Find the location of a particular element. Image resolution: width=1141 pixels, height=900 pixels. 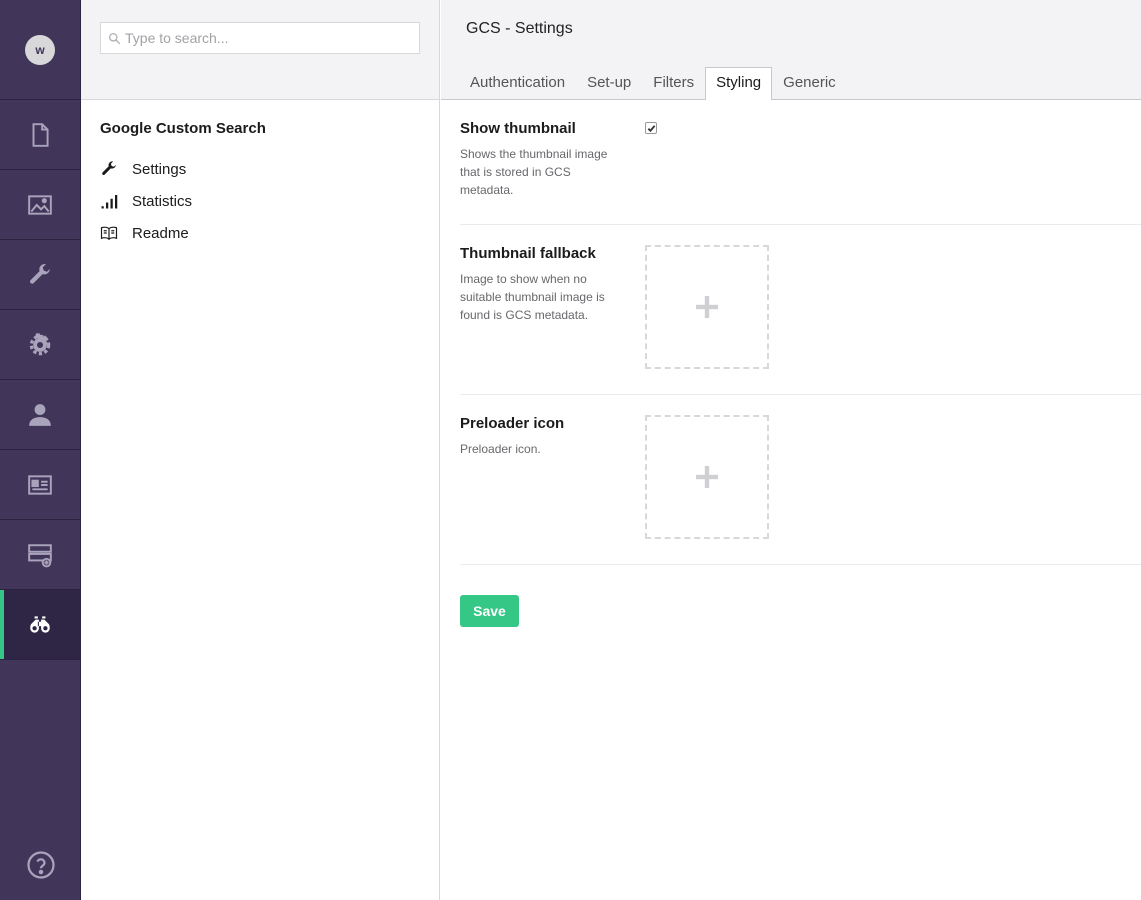

id-card-icon is located at coordinates (40, 484).